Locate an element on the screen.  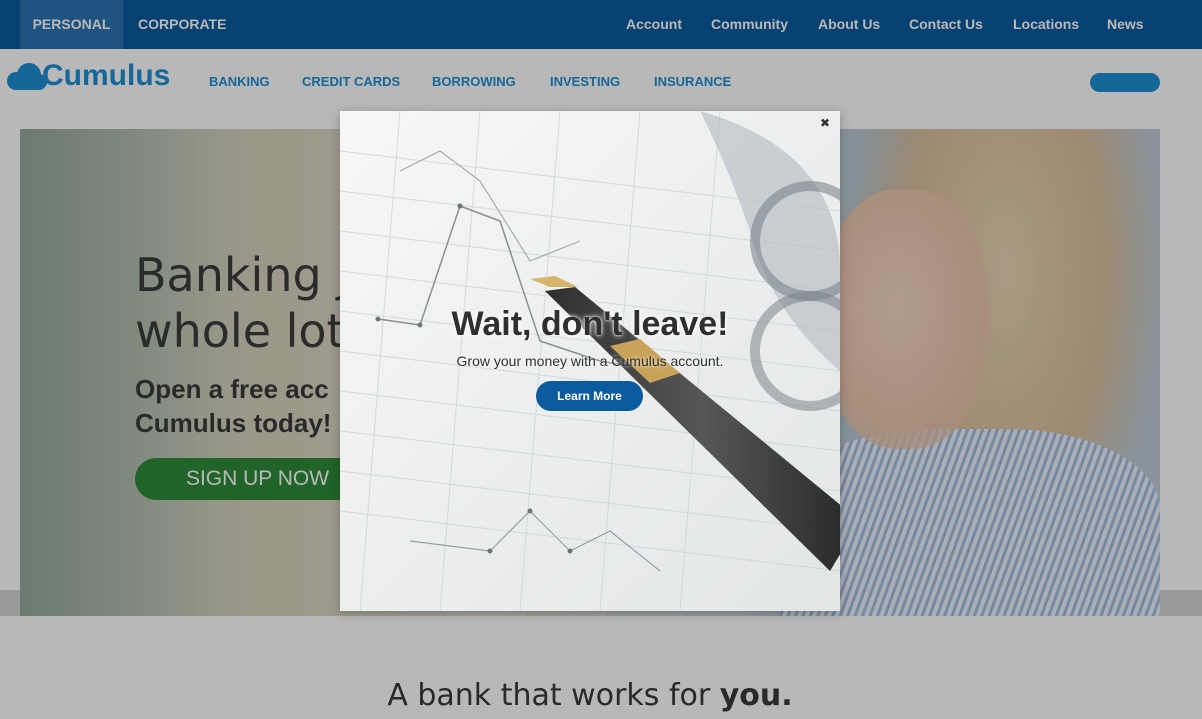
close-icon: ✖ is located at coordinates (825, 123).